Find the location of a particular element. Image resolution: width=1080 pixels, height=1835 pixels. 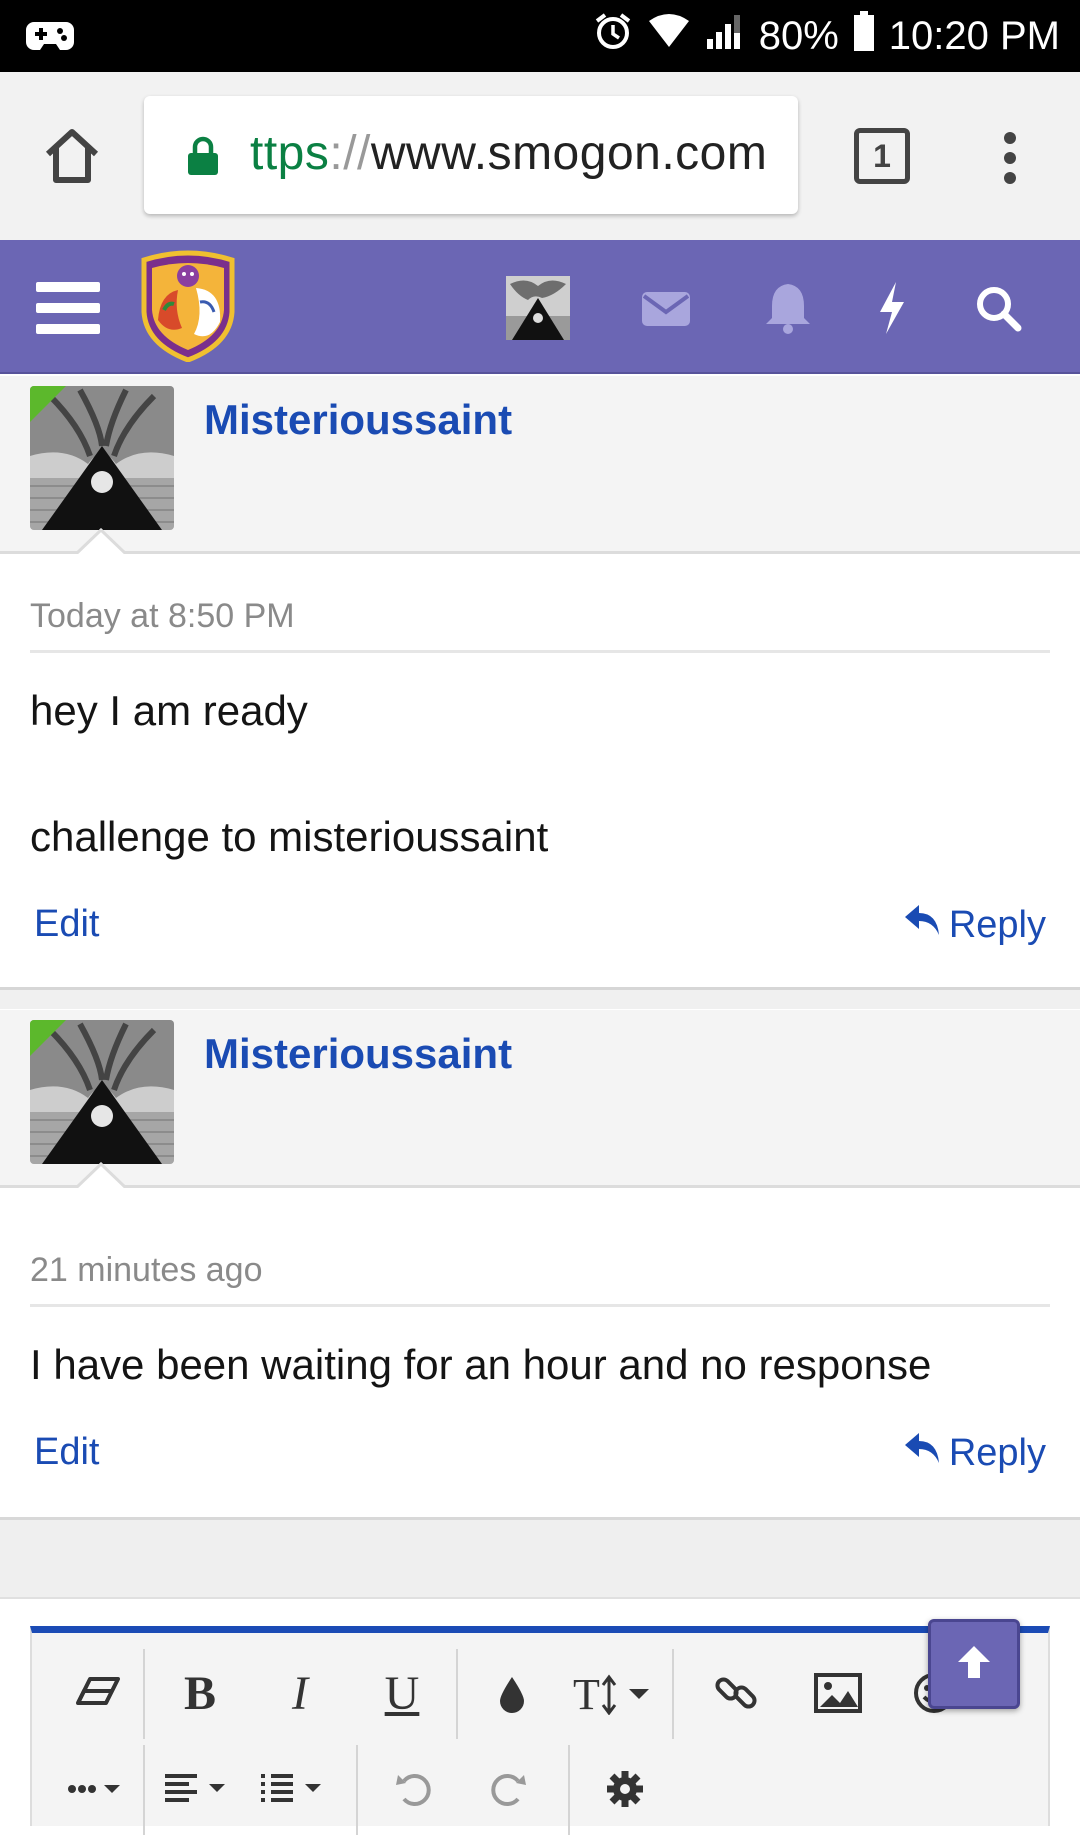

clock-time: 10:20 PM is located at coordinates (974, 35).